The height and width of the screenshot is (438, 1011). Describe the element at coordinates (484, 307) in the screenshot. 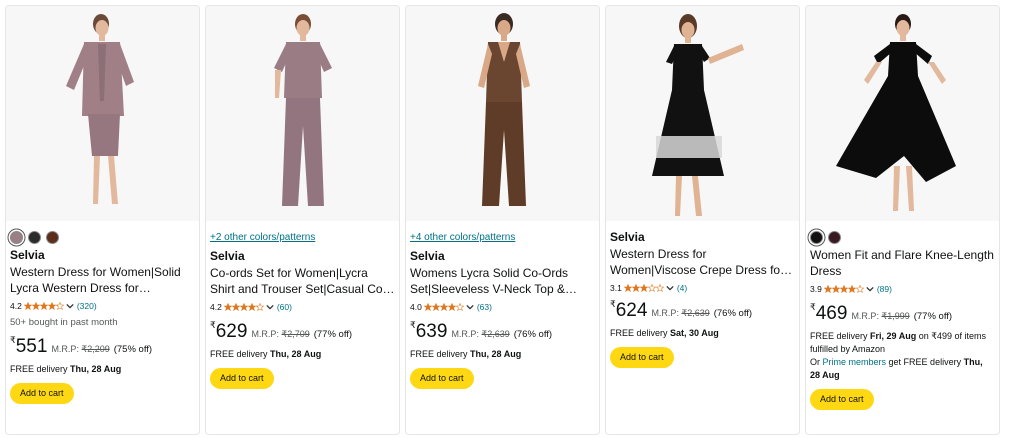

I see `review-count: (63)` at that location.